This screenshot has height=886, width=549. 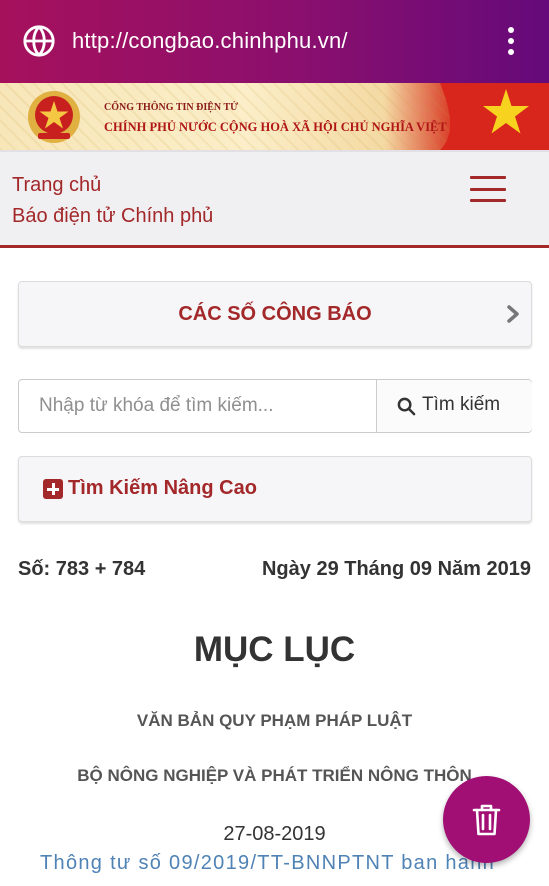 I want to click on advanced-search-button: Tìm Kiếm Nâng Cao, so click(x=275, y=489).